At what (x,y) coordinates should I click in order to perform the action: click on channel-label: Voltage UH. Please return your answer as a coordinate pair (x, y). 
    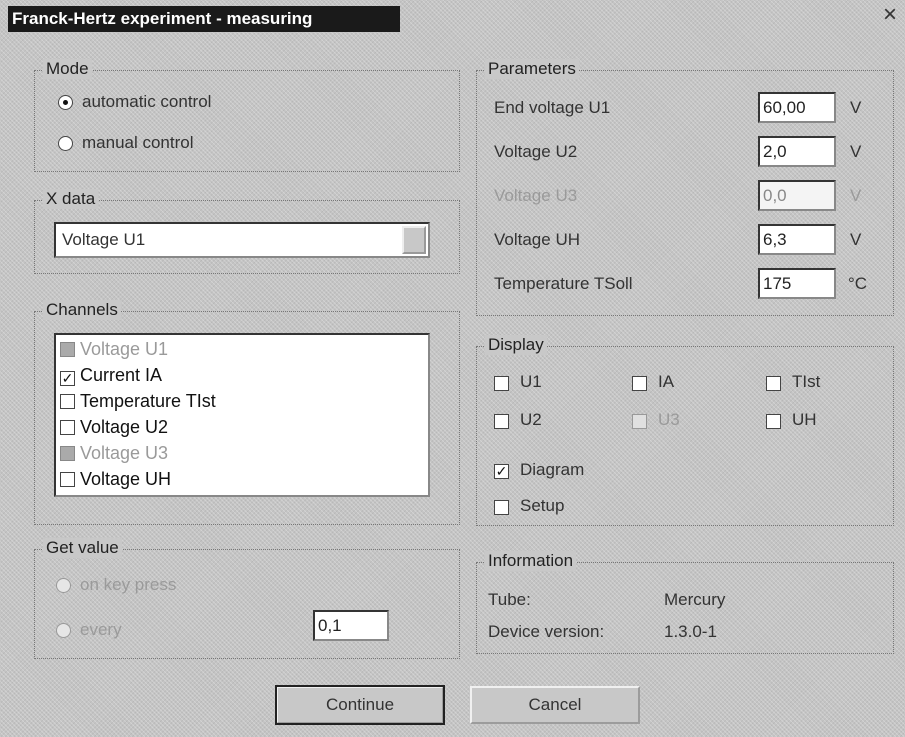
    Looking at the image, I should click on (126, 479).